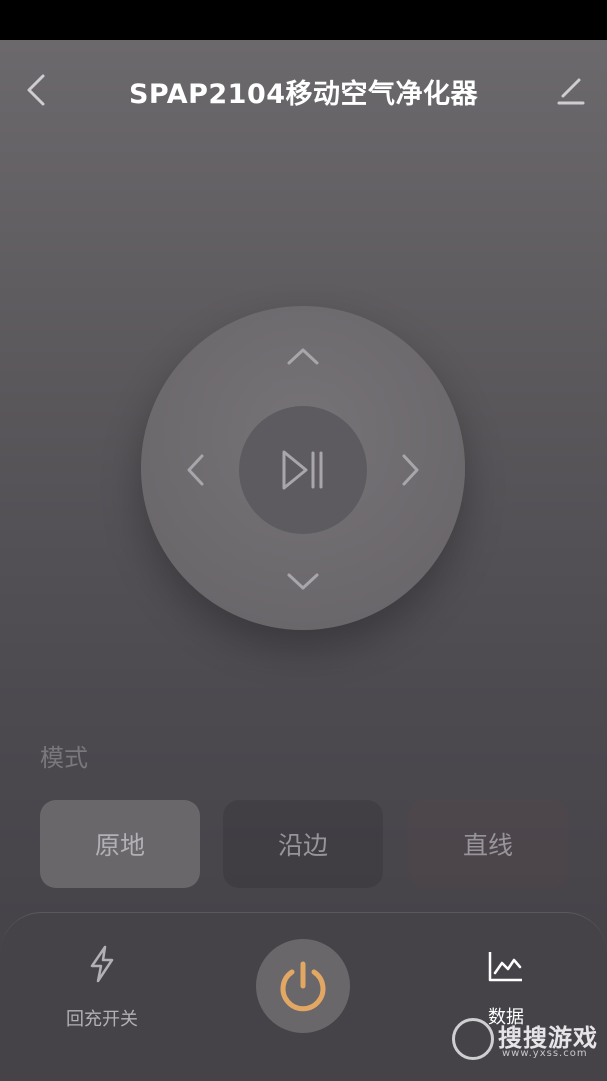  I want to click on pencil-icon, so click(571, 91).